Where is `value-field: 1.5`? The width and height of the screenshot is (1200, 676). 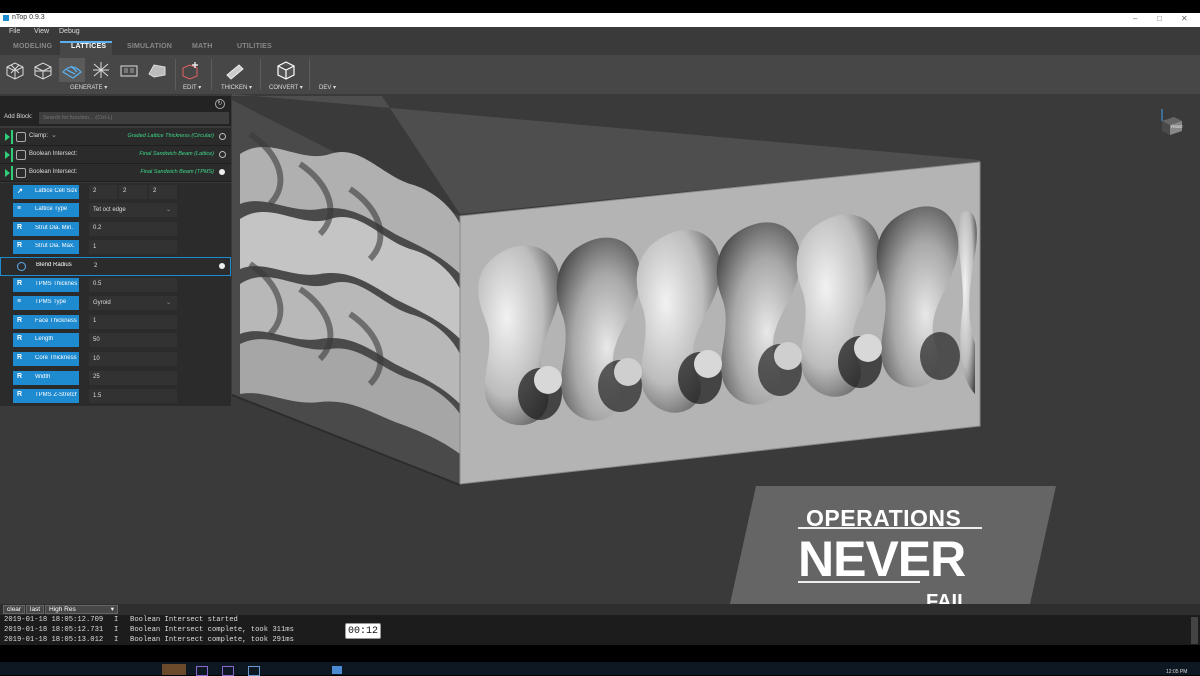 value-field: 1.5 is located at coordinates (133, 396).